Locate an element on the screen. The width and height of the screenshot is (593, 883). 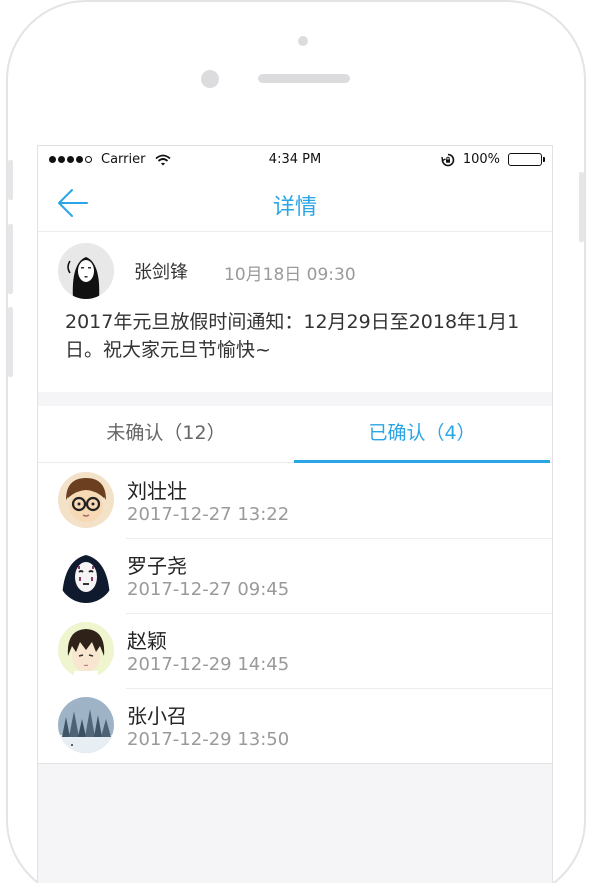
confirm-time: 2017-12-27 13:22 is located at coordinates (208, 514).